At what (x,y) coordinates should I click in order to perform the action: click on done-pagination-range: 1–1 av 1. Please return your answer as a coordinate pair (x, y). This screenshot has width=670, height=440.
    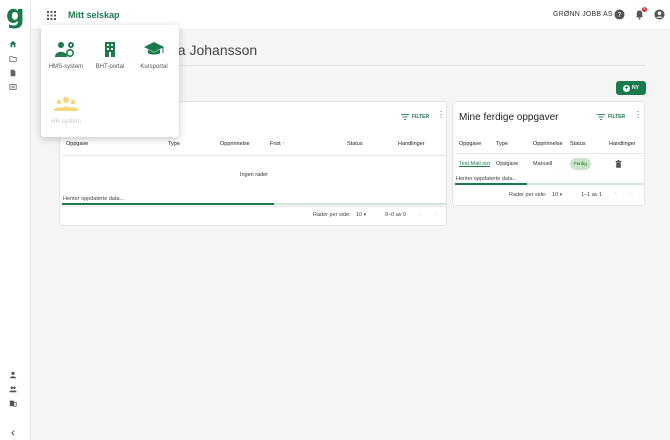
    Looking at the image, I should click on (592, 195).